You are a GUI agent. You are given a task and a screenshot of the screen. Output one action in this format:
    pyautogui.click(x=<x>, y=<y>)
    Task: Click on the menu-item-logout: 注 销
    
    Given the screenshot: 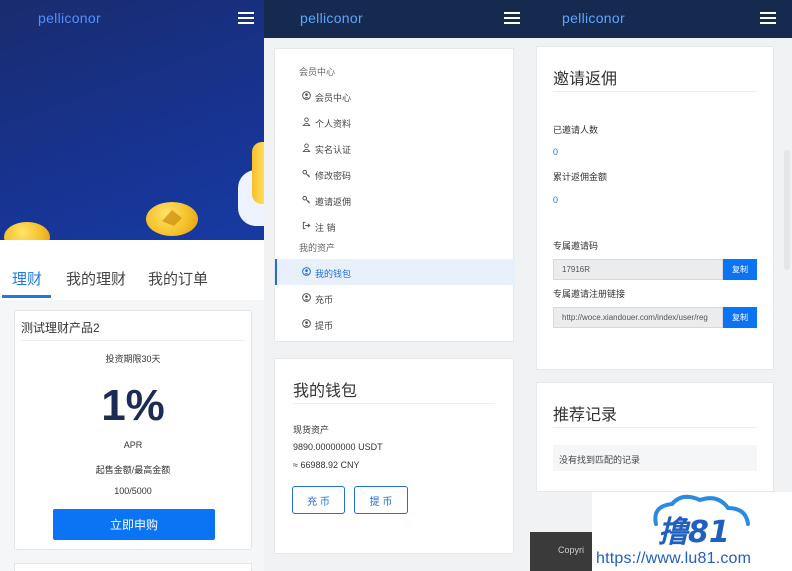 What is the action you would take?
    pyautogui.click(x=395, y=226)
    